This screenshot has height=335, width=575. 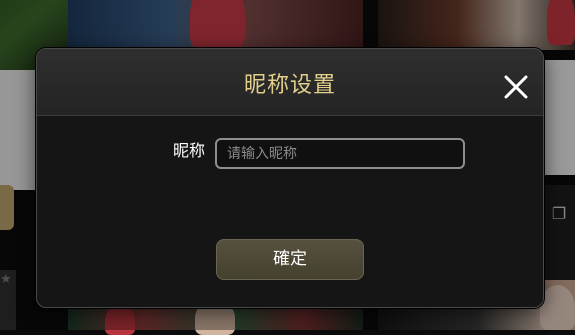 What do you see at coordinates (290, 259) in the screenshot?
I see `confirm-button: 確定` at bounding box center [290, 259].